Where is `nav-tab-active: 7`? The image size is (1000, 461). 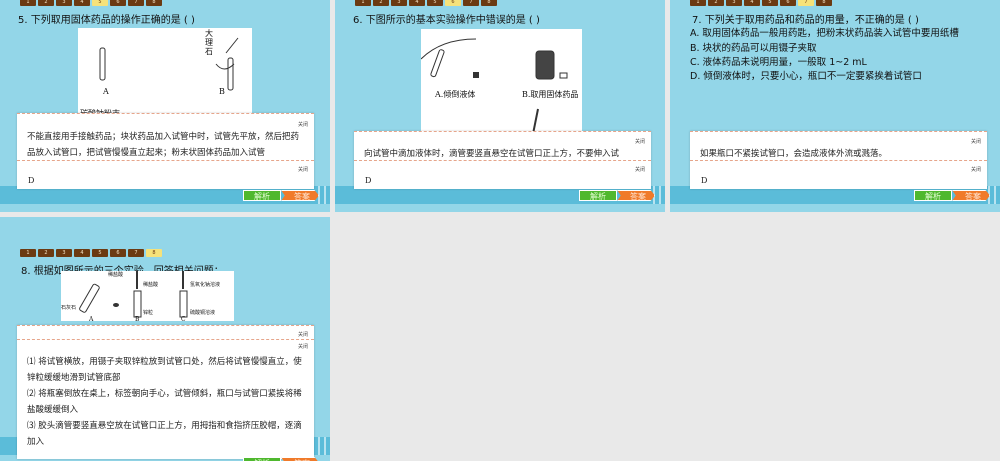 nav-tab-active: 7 is located at coordinates (806, 3).